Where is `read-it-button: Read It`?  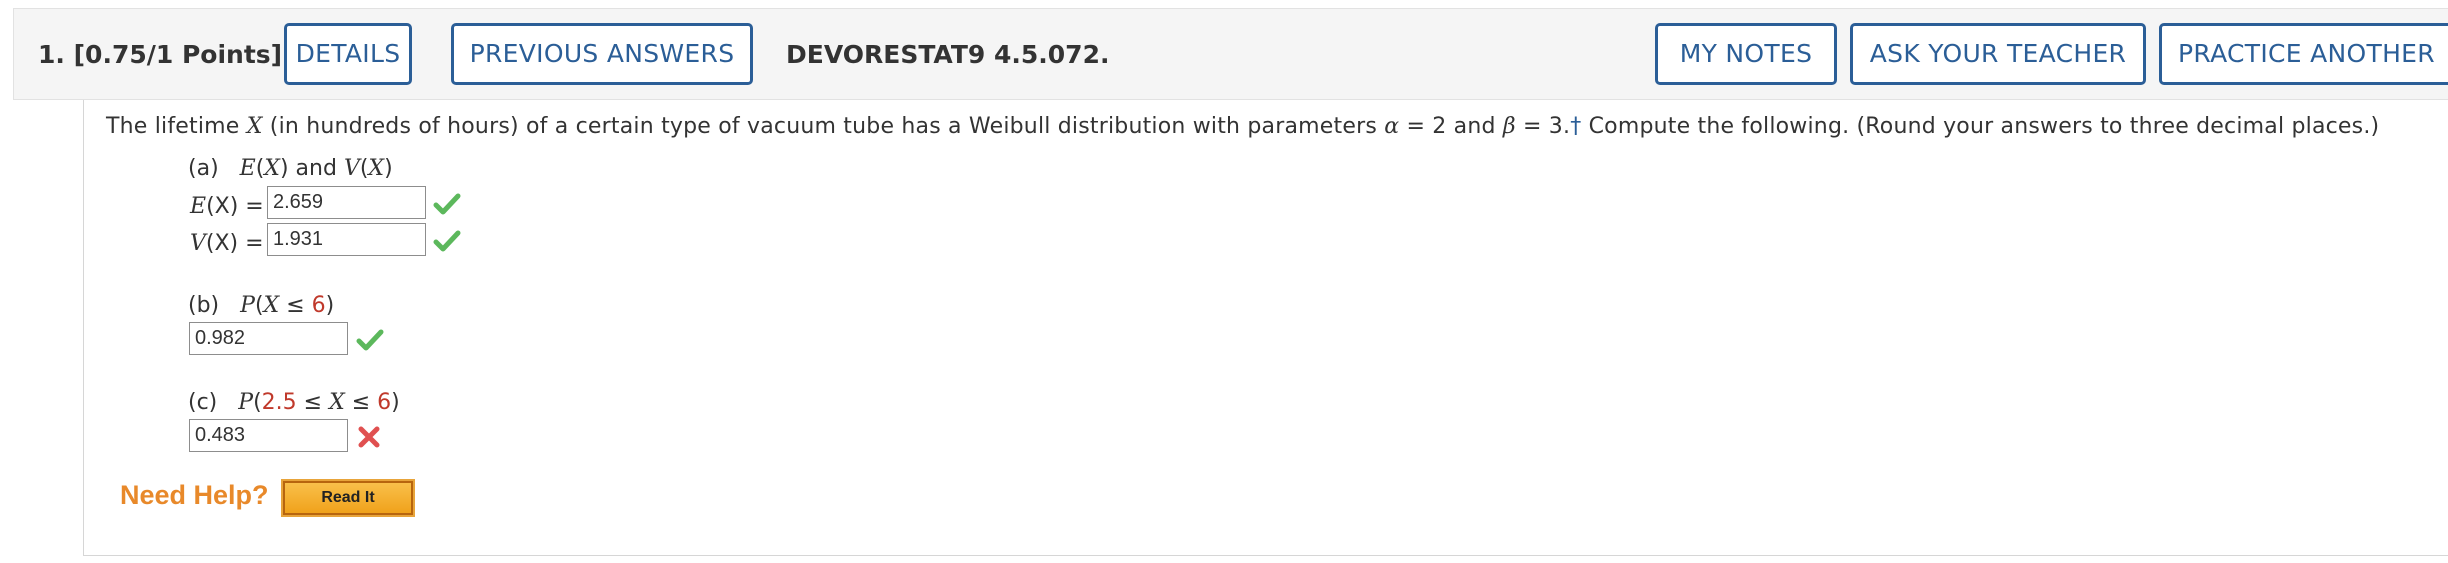 read-it-button: Read It is located at coordinates (348, 498).